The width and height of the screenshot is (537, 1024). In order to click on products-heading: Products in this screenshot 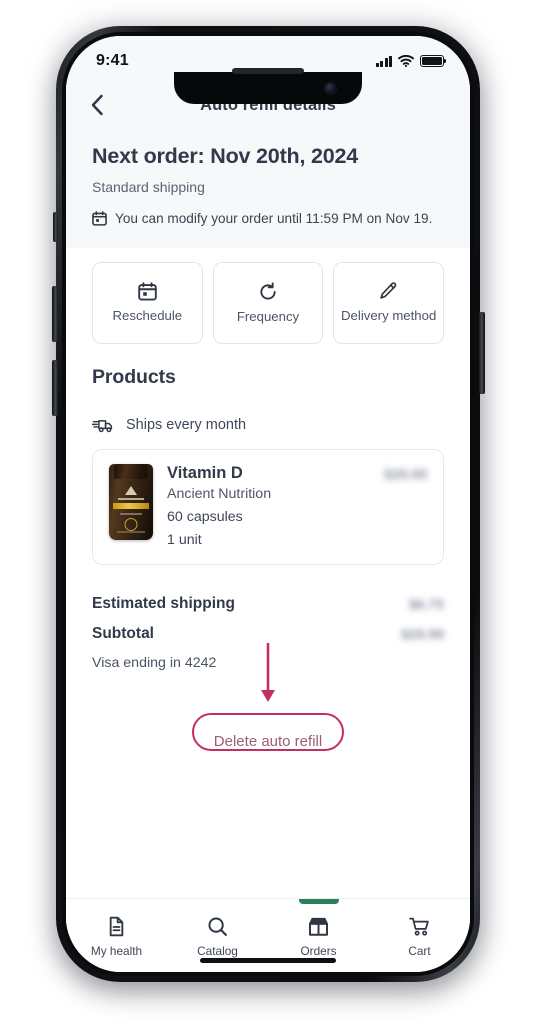, I will do `click(134, 377)`.